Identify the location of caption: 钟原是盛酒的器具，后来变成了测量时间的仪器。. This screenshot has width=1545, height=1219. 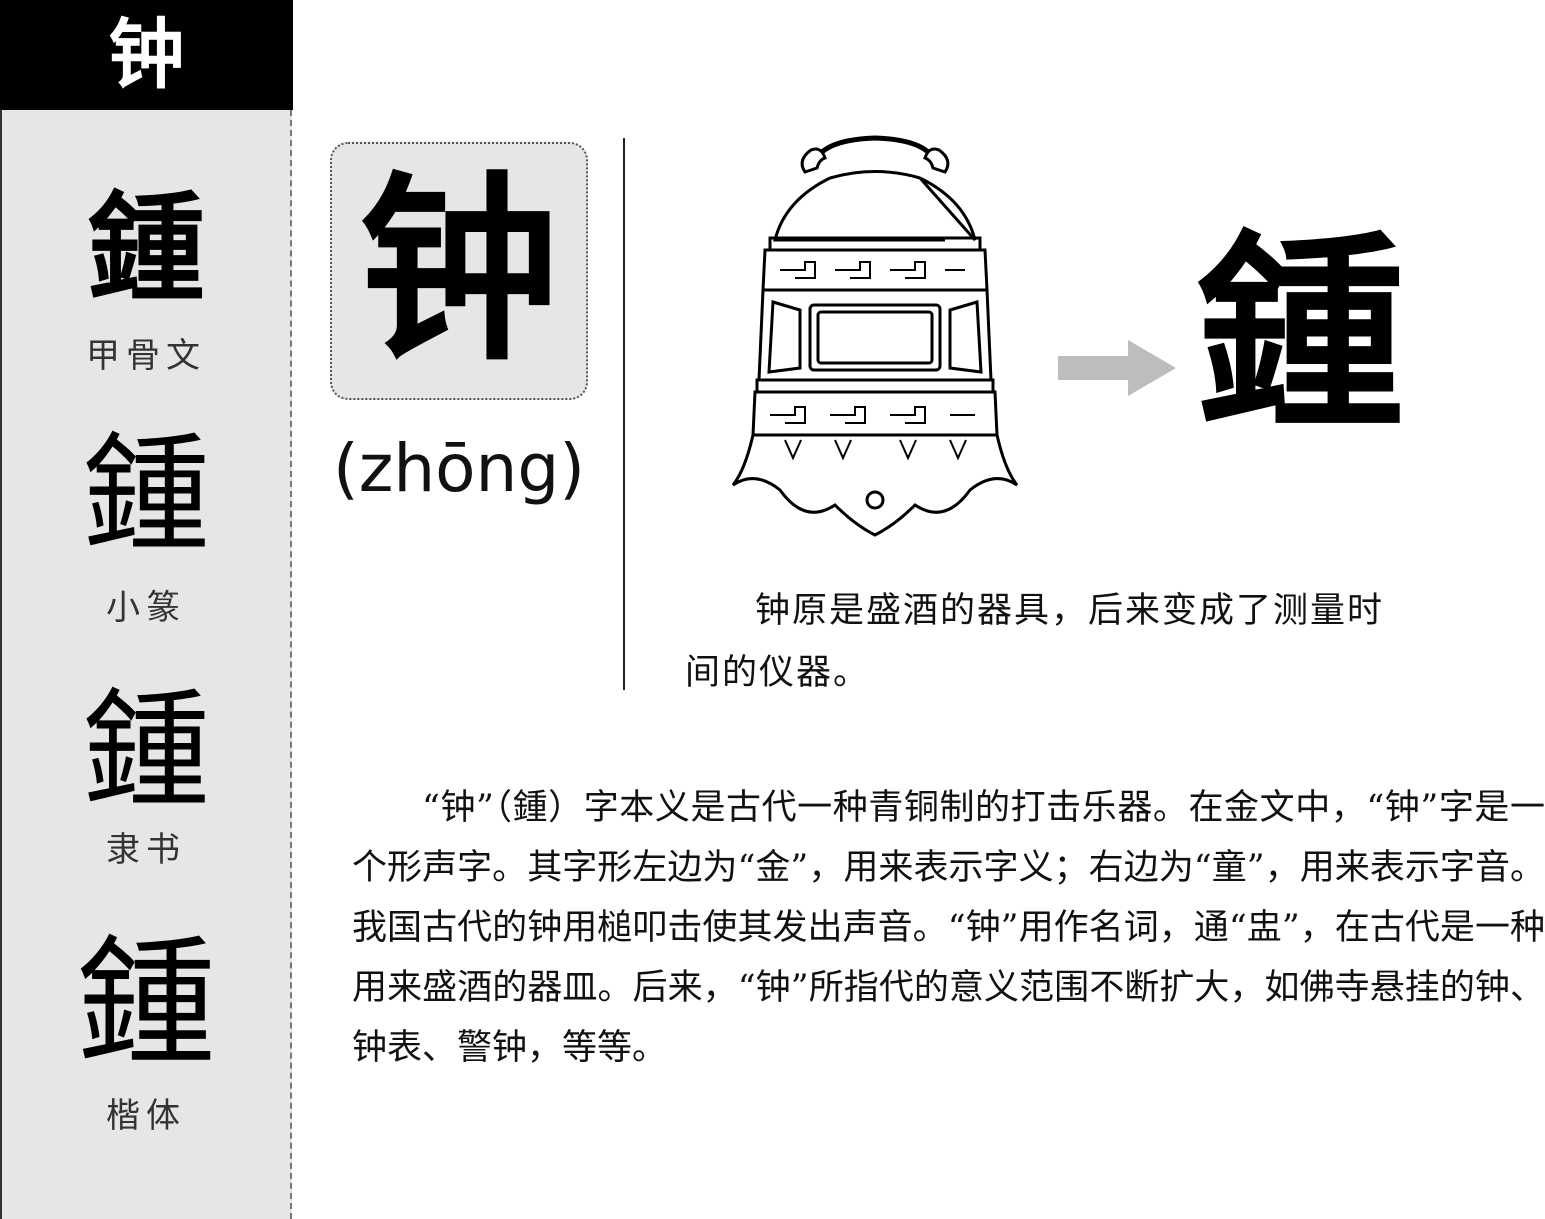
(1050, 642).